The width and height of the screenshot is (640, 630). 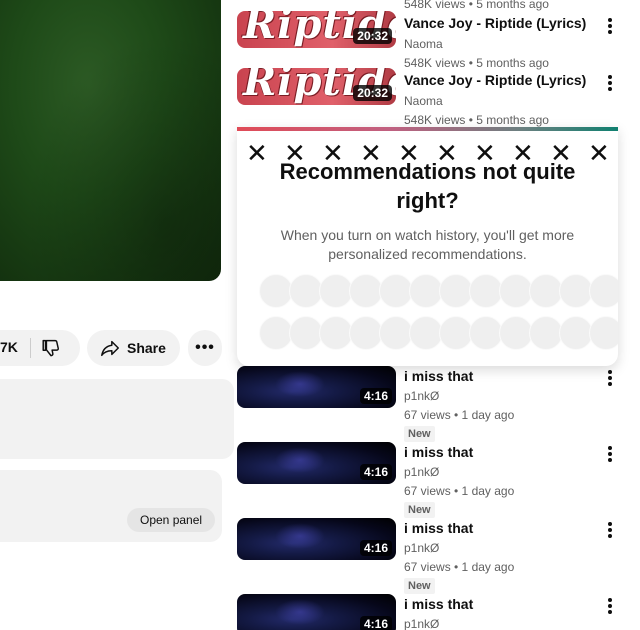 What do you see at coordinates (51, 348) in the screenshot?
I see `dislike-icon` at bounding box center [51, 348].